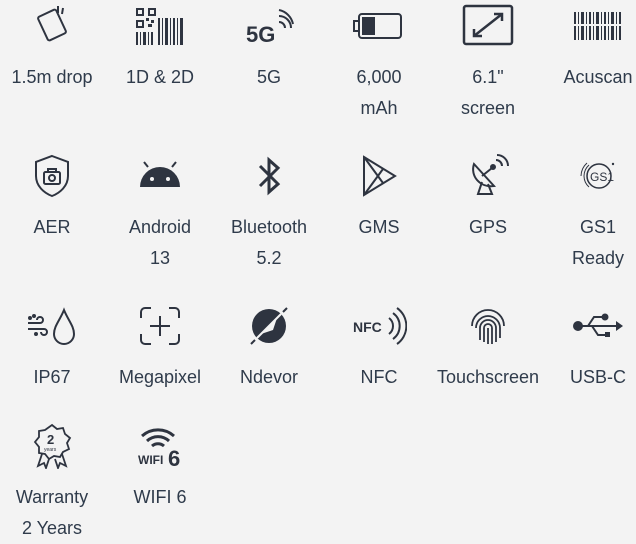  I want to click on feature-drop: 1.5m drop, so click(53, 47).